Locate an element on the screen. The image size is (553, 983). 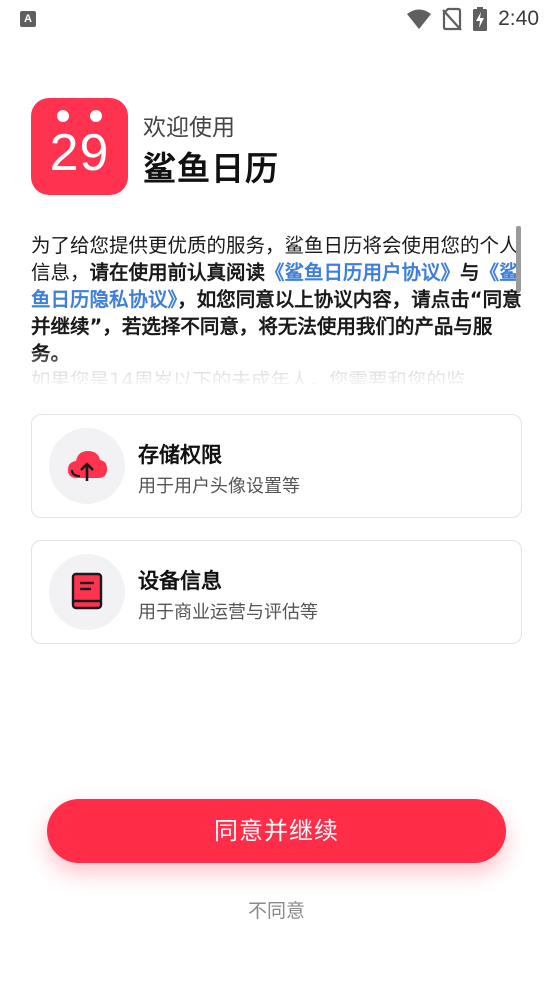
logo-ring-dot-left is located at coordinates (63, 116).